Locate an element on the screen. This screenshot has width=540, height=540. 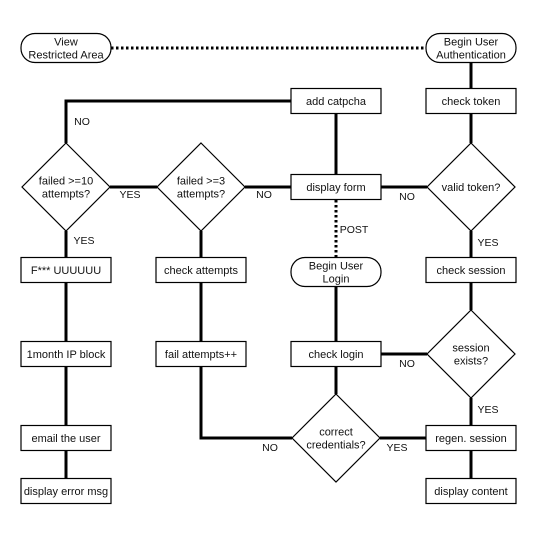
node-label: email the user is located at coordinates (65, 439).